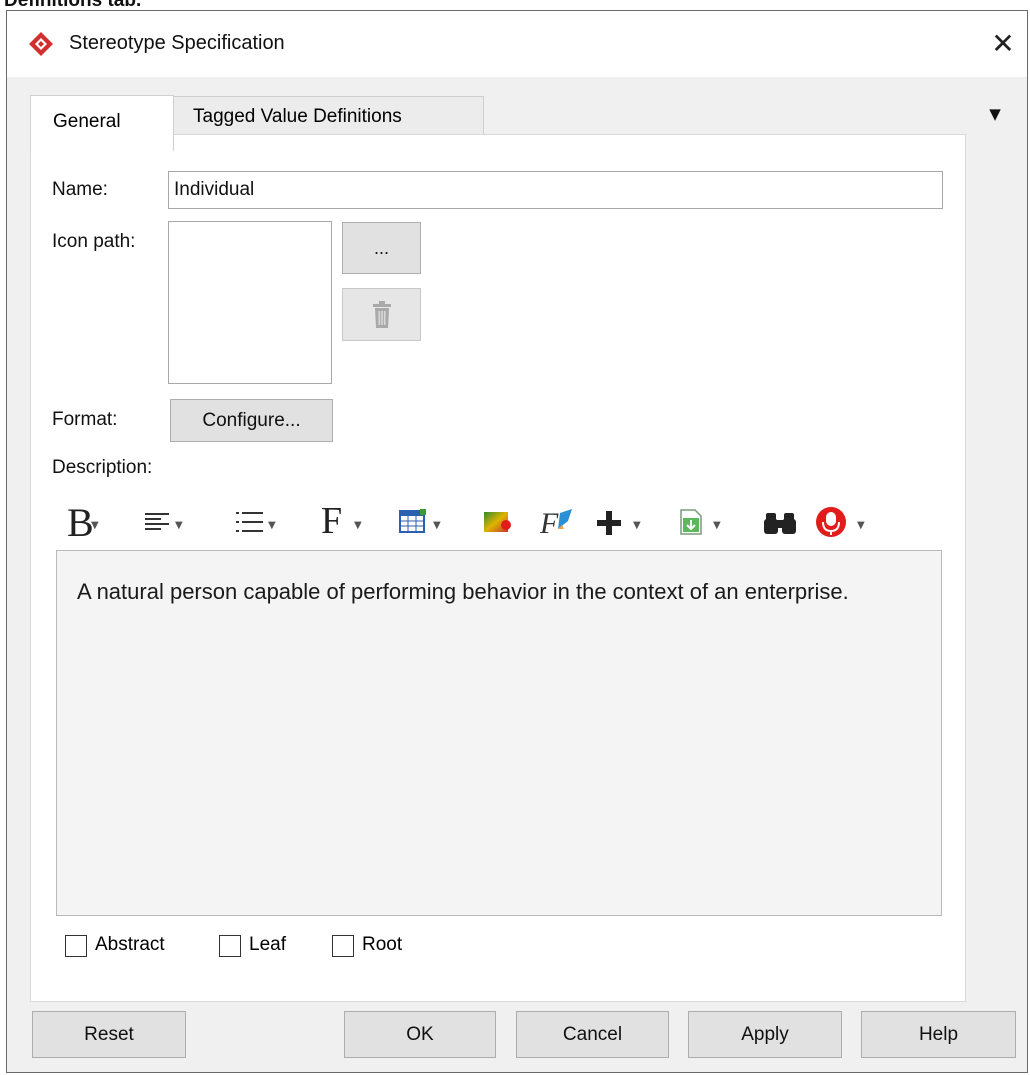  I want to click on tab-general: General, so click(102, 123).